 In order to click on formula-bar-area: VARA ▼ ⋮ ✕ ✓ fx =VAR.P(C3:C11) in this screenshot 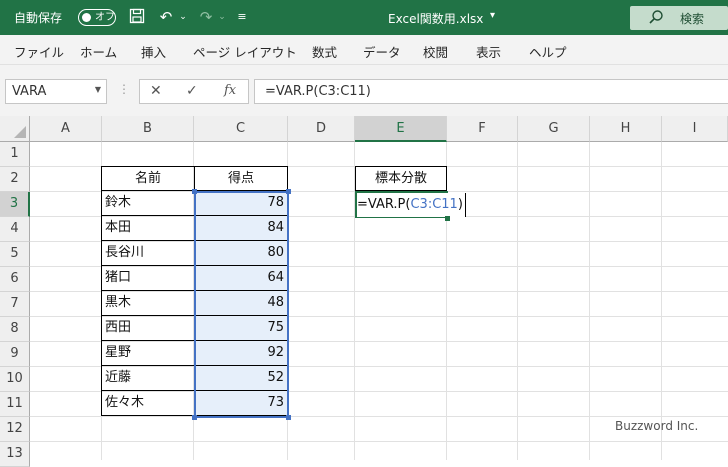, I will do `click(364, 90)`.